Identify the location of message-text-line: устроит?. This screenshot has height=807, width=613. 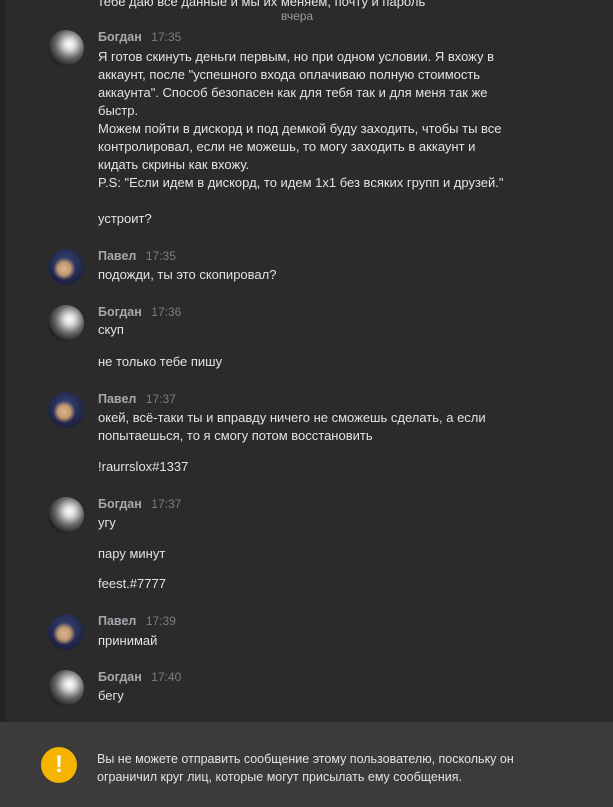
(125, 218).